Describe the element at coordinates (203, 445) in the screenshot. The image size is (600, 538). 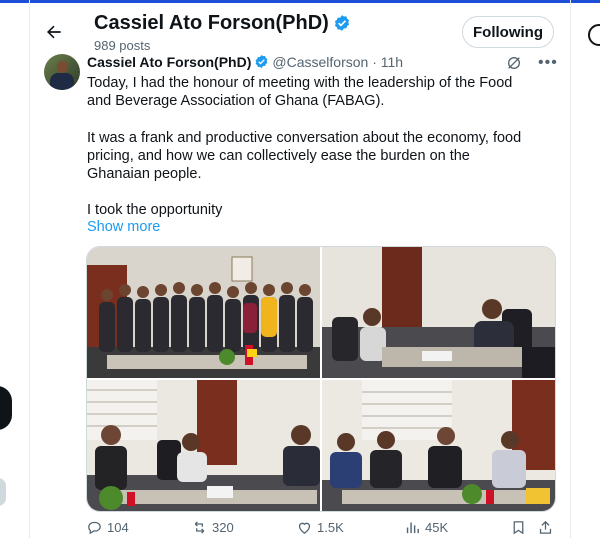
I see `photo-meeting-discussion` at that location.